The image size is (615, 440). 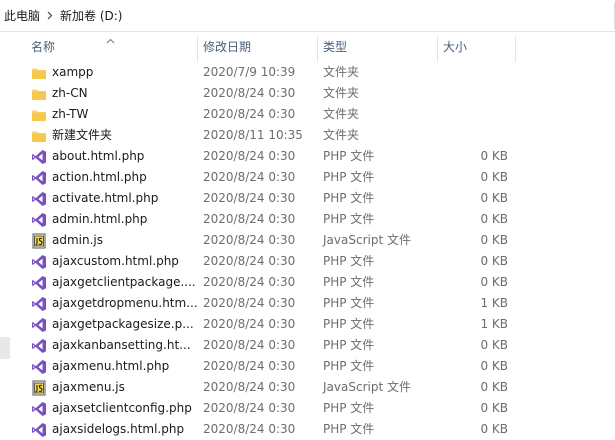 I want to click on breadcrumb-this-pc: 此电脑, so click(x=22, y=15).